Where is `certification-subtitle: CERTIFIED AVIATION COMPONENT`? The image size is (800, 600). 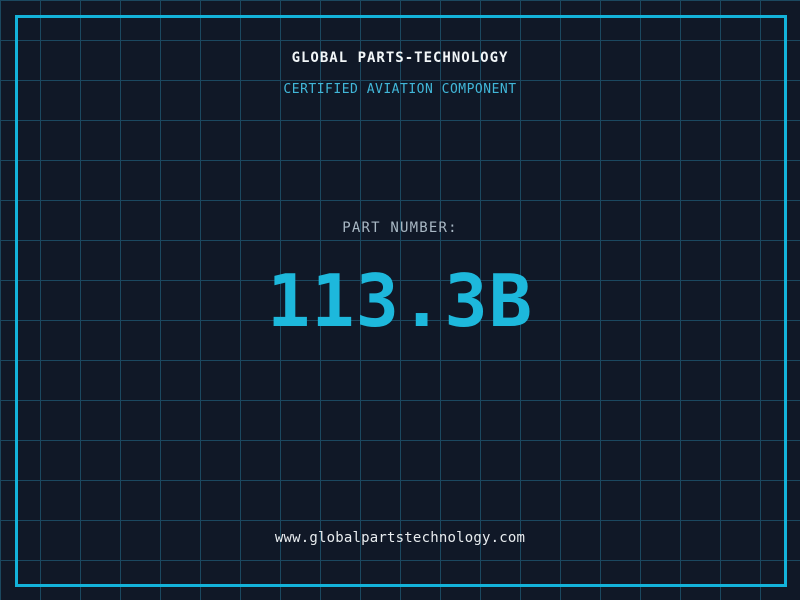
certification-subtitle: CERTIFIED AVIATION COMPONENT is located at coordinates (400, 89).